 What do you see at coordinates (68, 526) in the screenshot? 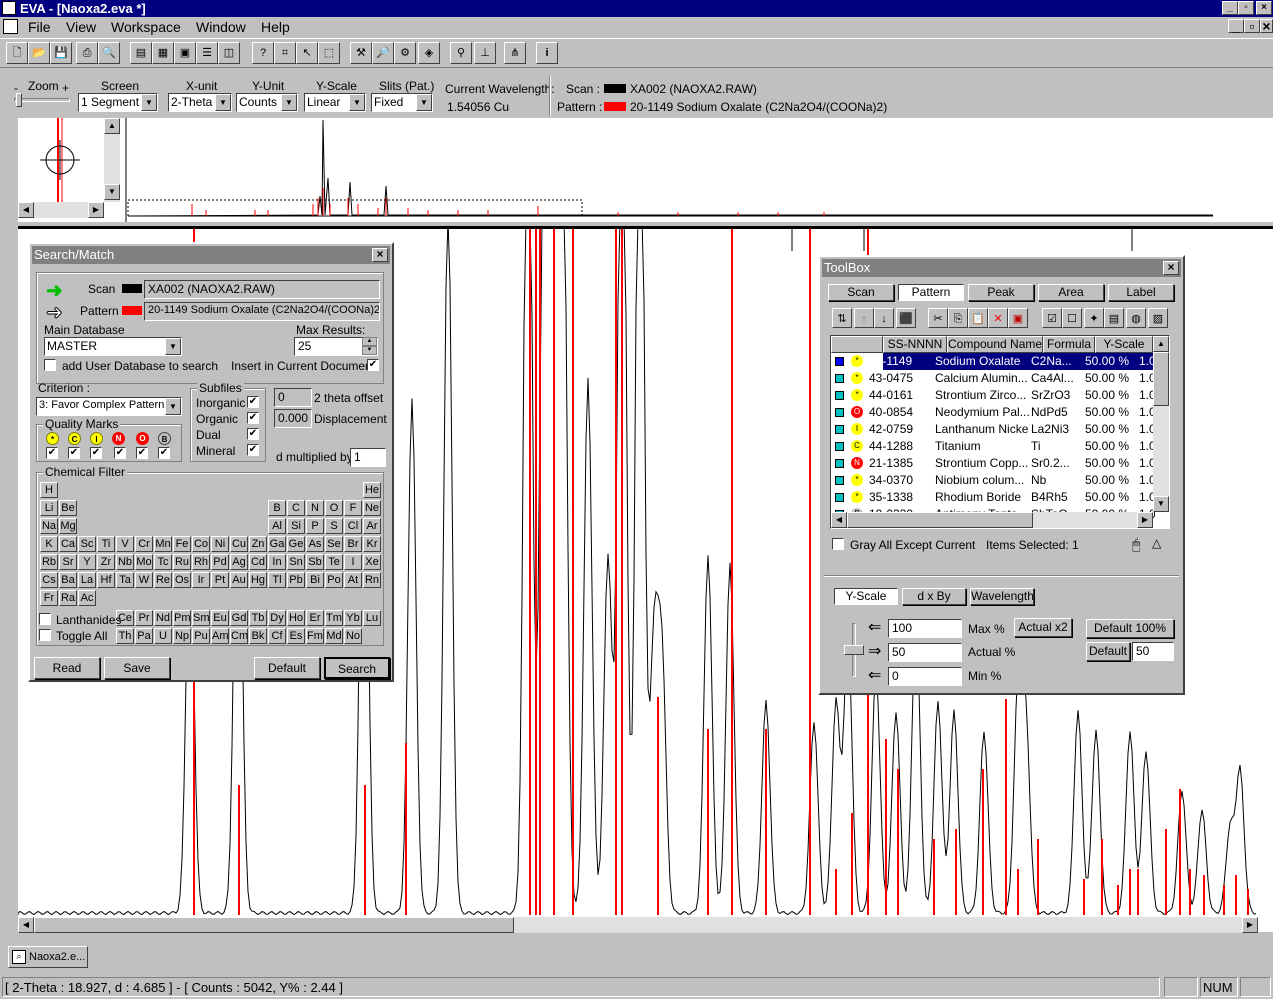
I see `element-mg: Mg` at bounding box center [68, 526].